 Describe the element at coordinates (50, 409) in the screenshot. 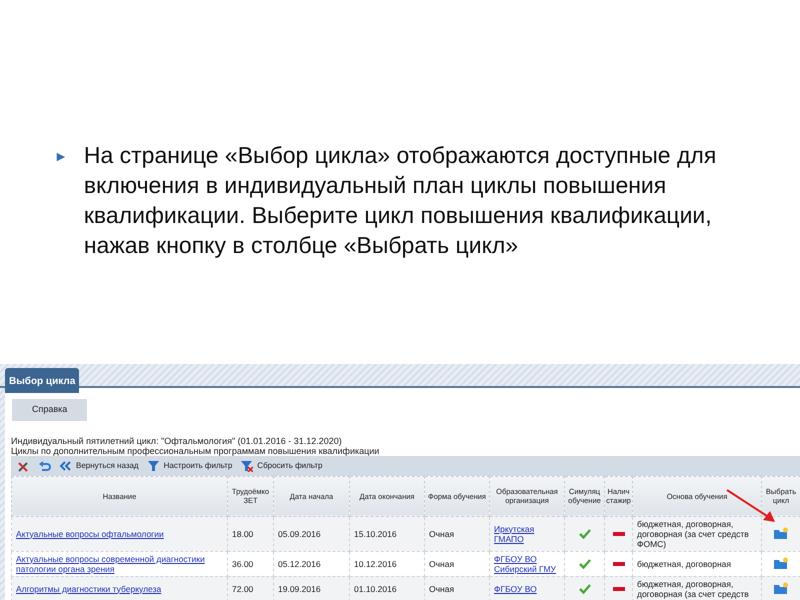

I see `help-button: Справка` at that location.